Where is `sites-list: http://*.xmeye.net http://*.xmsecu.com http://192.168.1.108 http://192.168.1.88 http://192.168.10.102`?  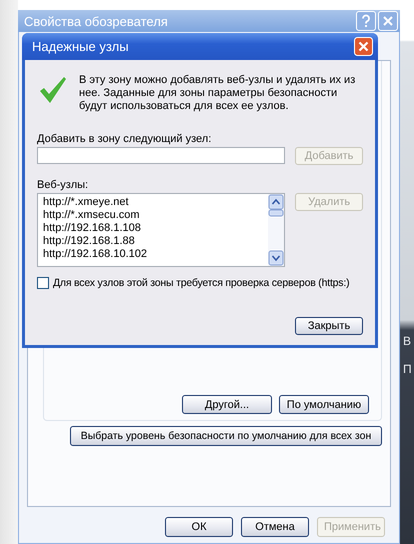
sites-list: http://*.xmeye.net http://*.xmsecu.com http://192.168.1.108 http://192.168.1.88 http://192.168.10.102 is located at coordinates (161, 230).